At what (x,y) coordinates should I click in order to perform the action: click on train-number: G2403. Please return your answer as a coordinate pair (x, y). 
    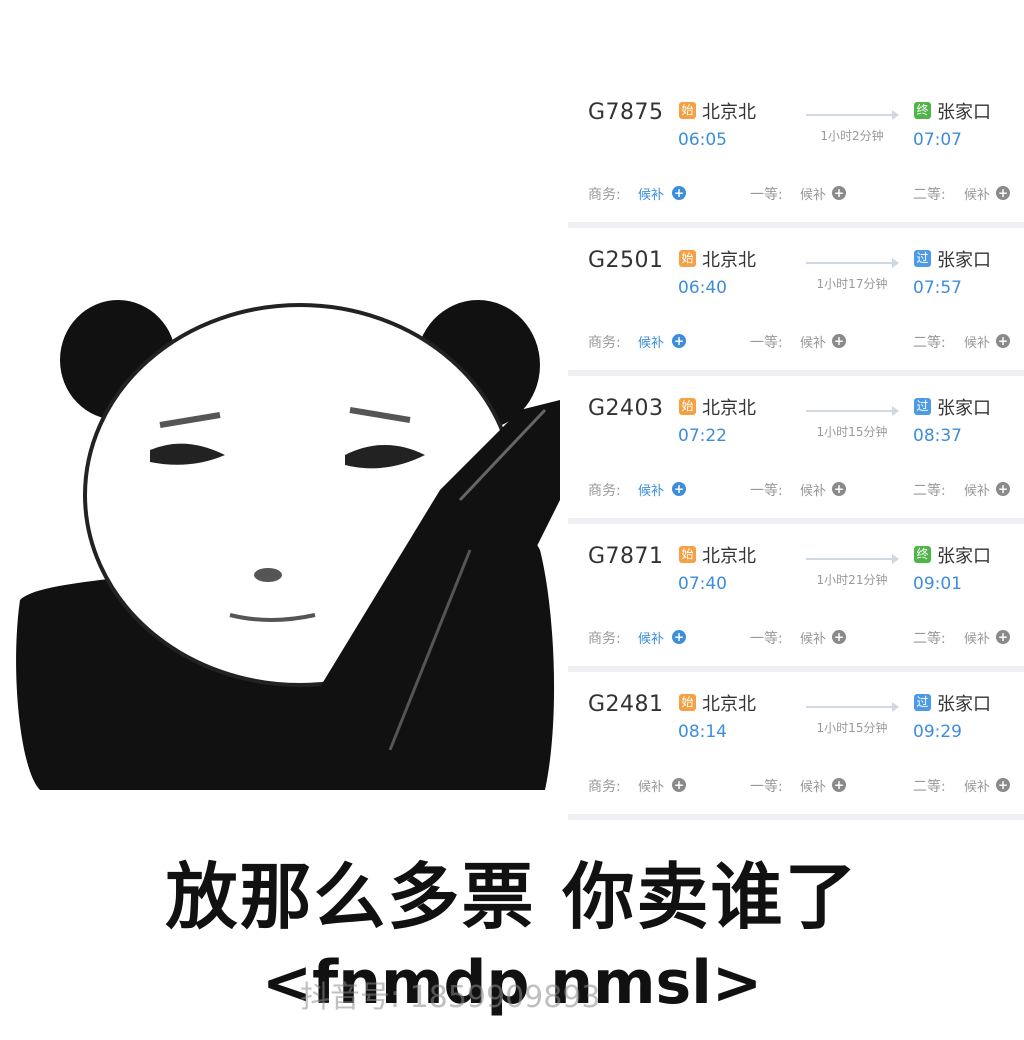
    Looking at the image, I should click on (626, 408).